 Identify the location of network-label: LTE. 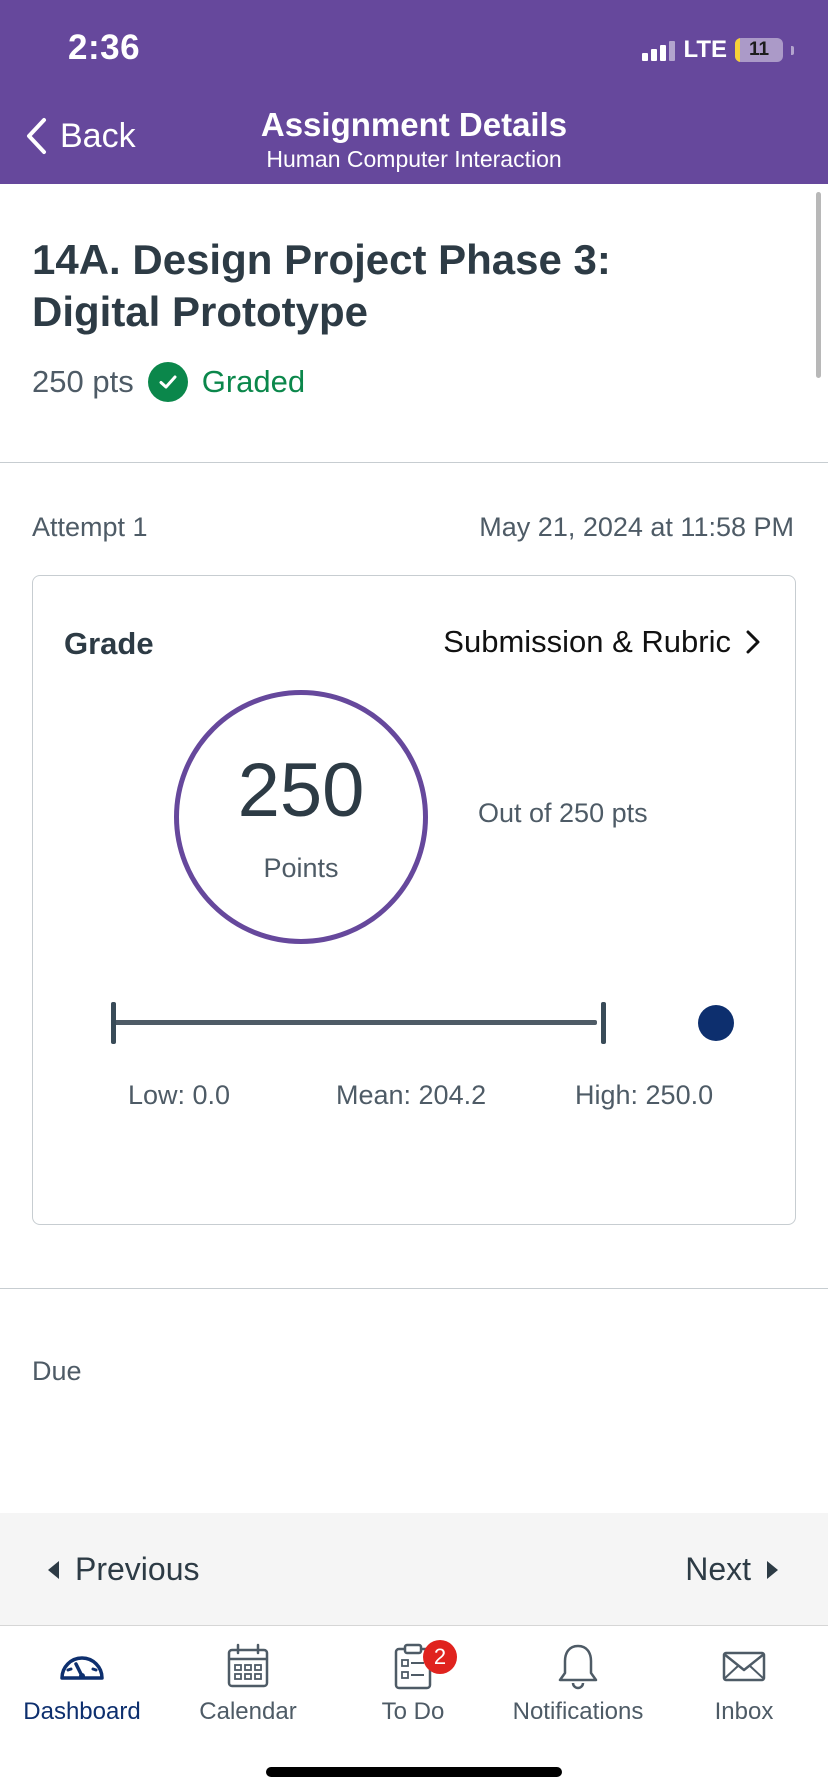
(705, 49).